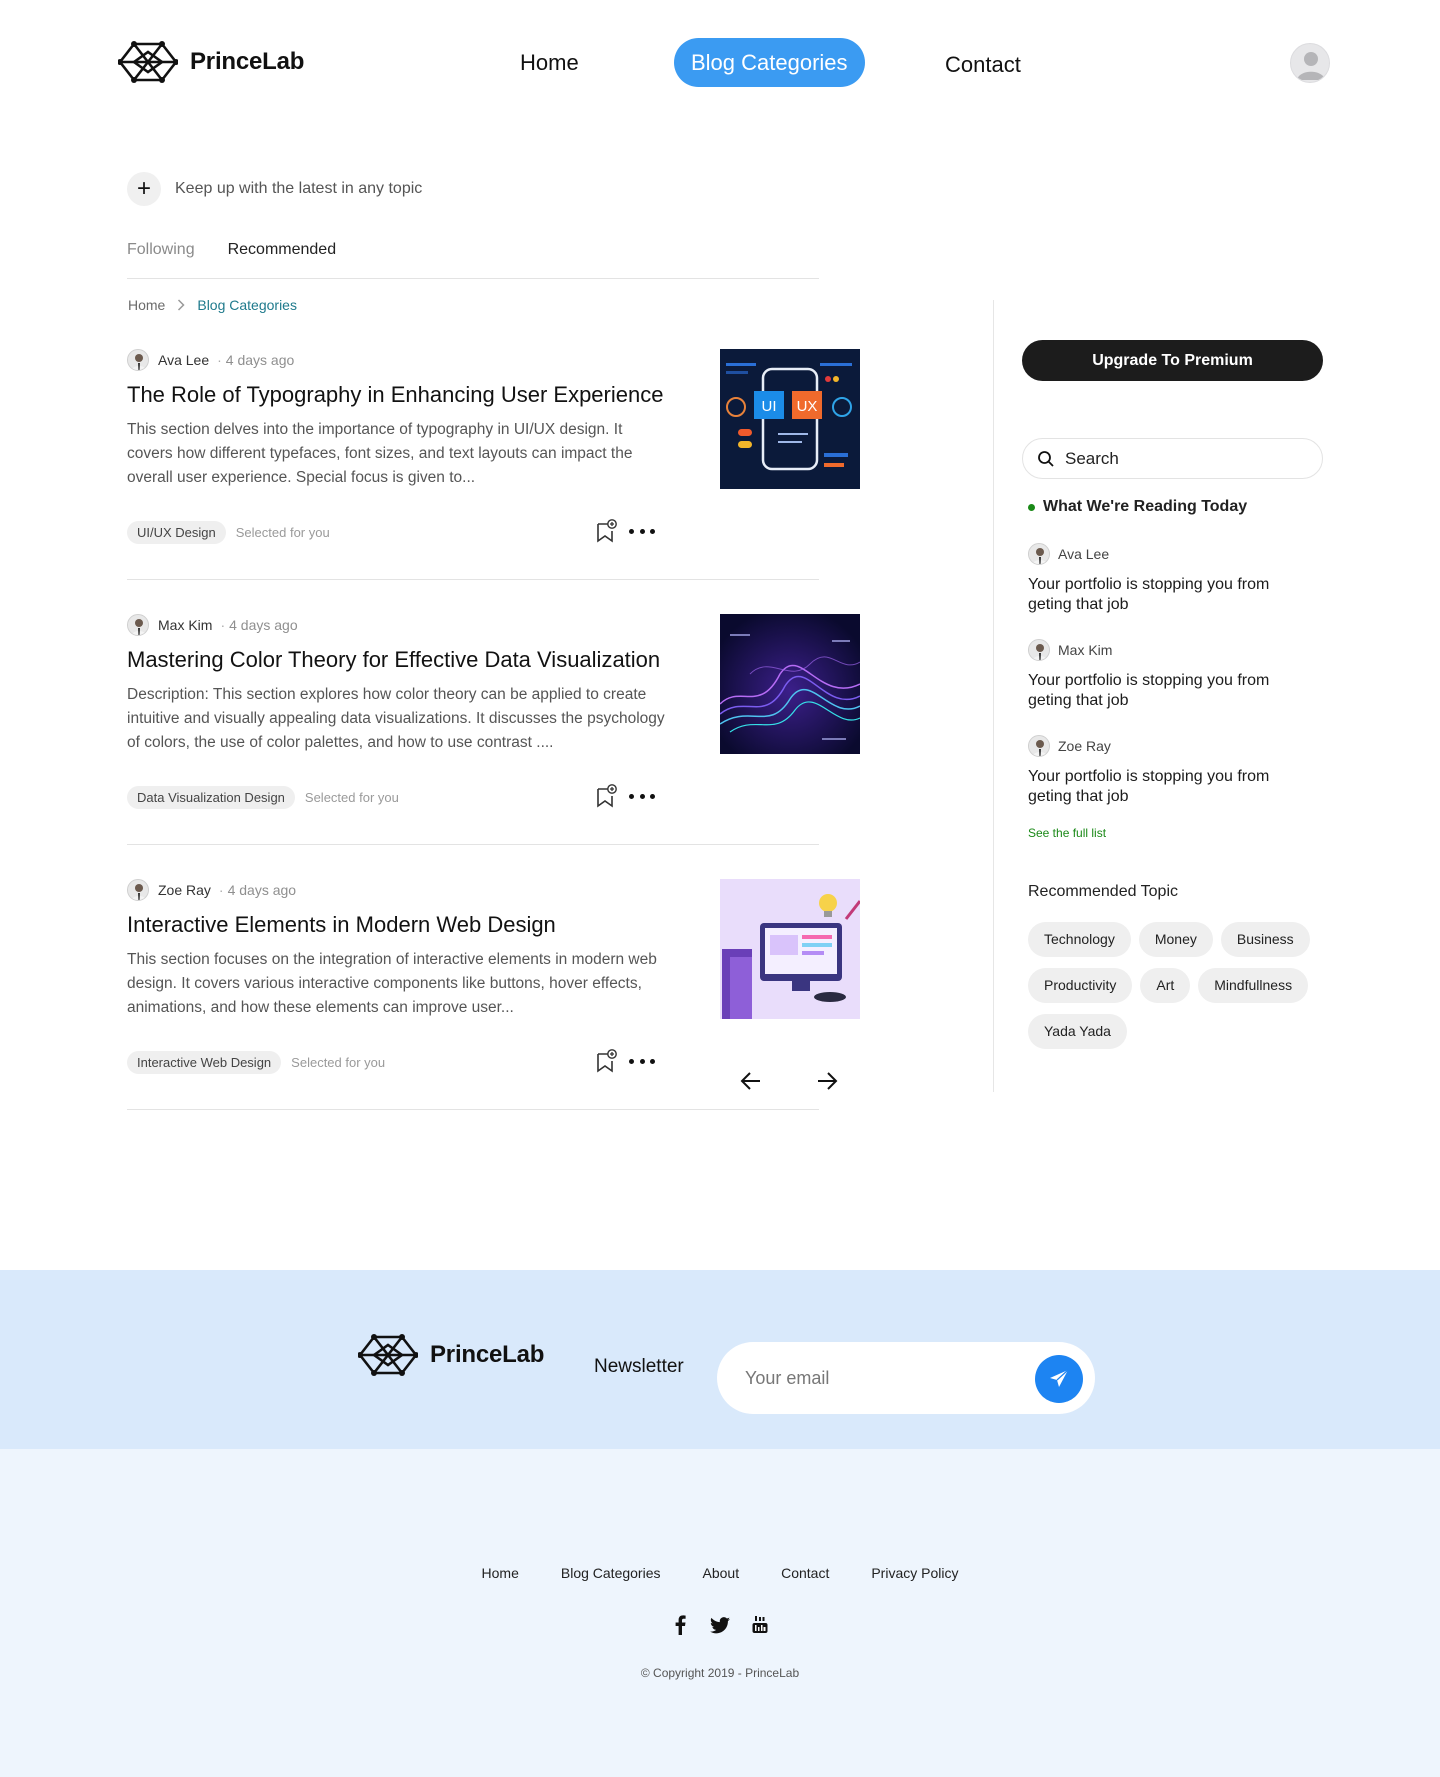 Image resolution: width=1440 pixels, height=1777 pixels. I want to click on send-icon, so click(1059, 1378).